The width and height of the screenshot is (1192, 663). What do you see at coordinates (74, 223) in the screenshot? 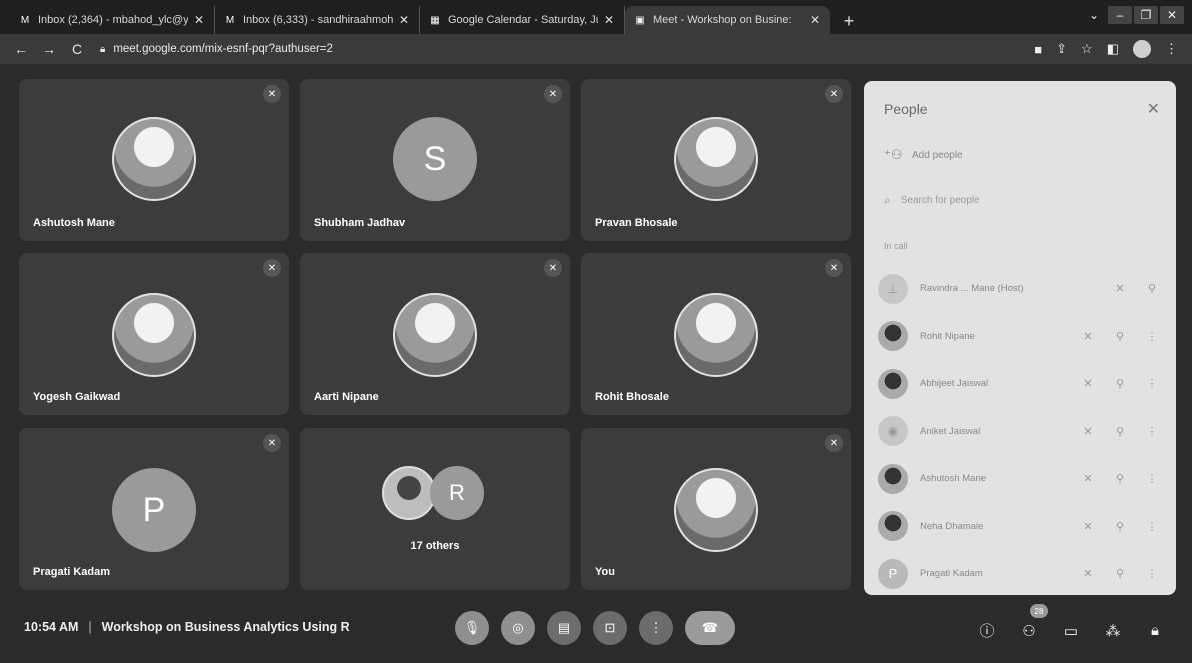
I see `participant-name: Ashutosh Mane` at bounding box center [74, 223].